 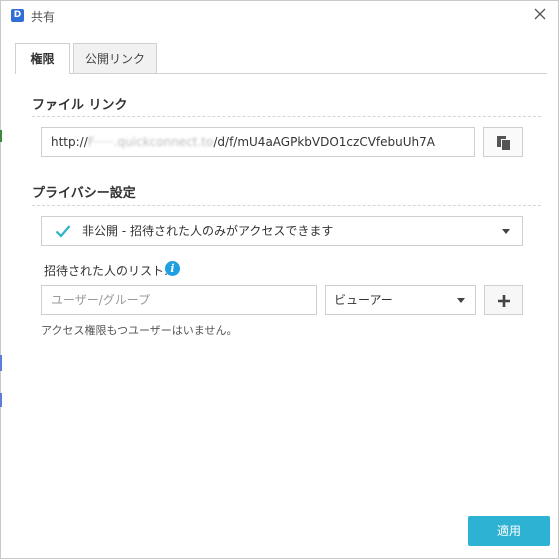 What do you see at coordinates (17, 15) in the screenshot?
I see `app-logo-icon: D` at bounding box center [17, 15].